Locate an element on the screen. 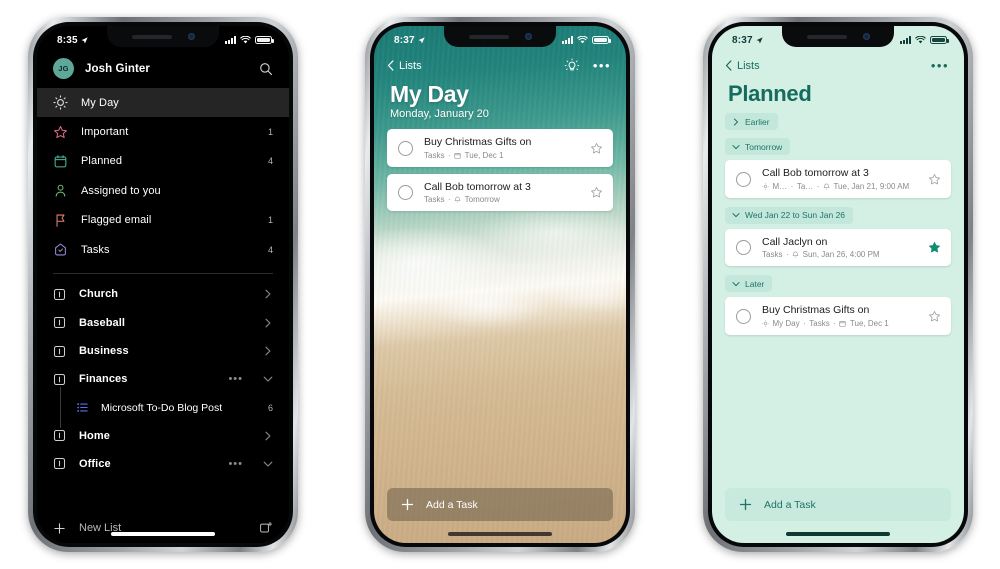  account-name: Josh Ginter is located at coordinates (118, 68).